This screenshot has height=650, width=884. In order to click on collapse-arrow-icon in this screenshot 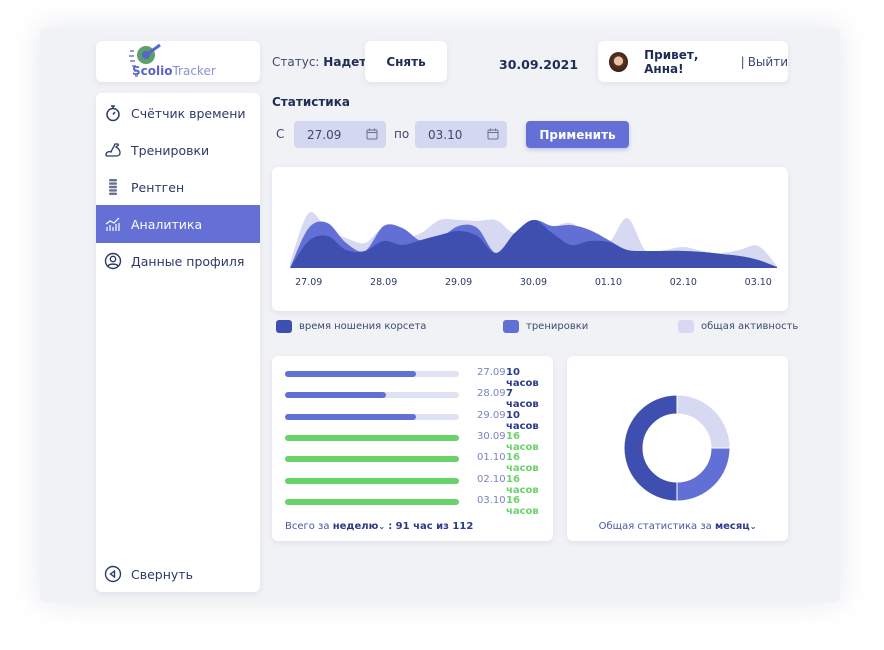, I will do `click(113, 574)`.